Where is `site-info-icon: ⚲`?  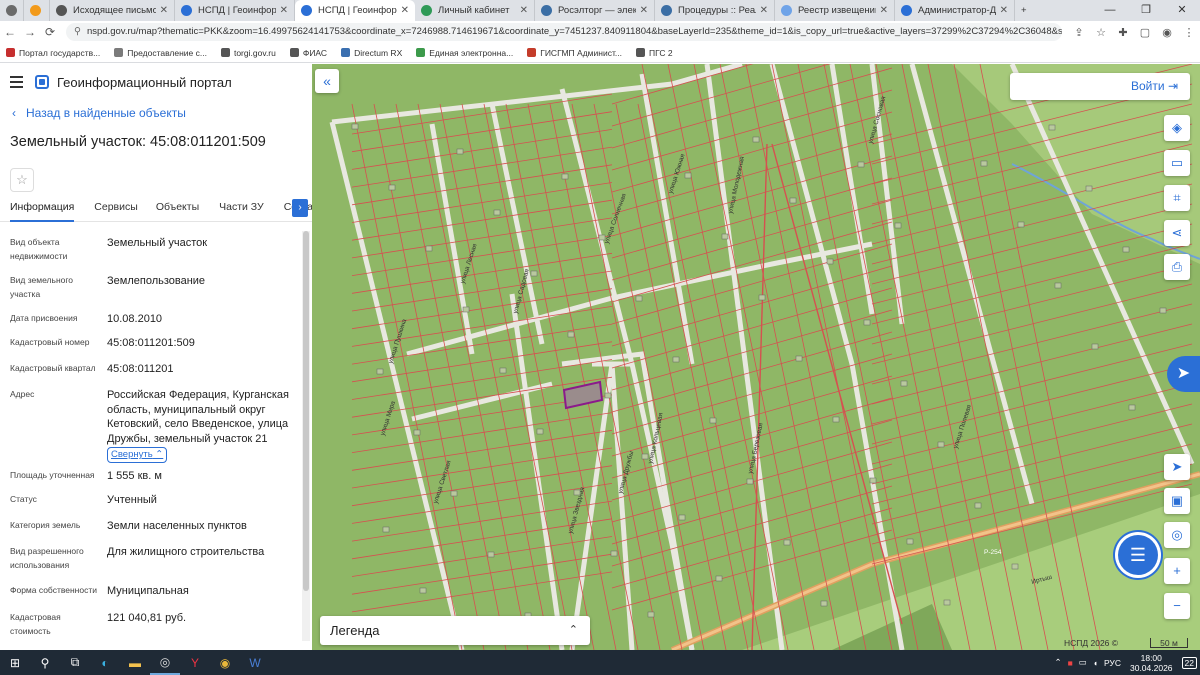 site-info-icon: ⚲ is located at coordinates (77, 31).